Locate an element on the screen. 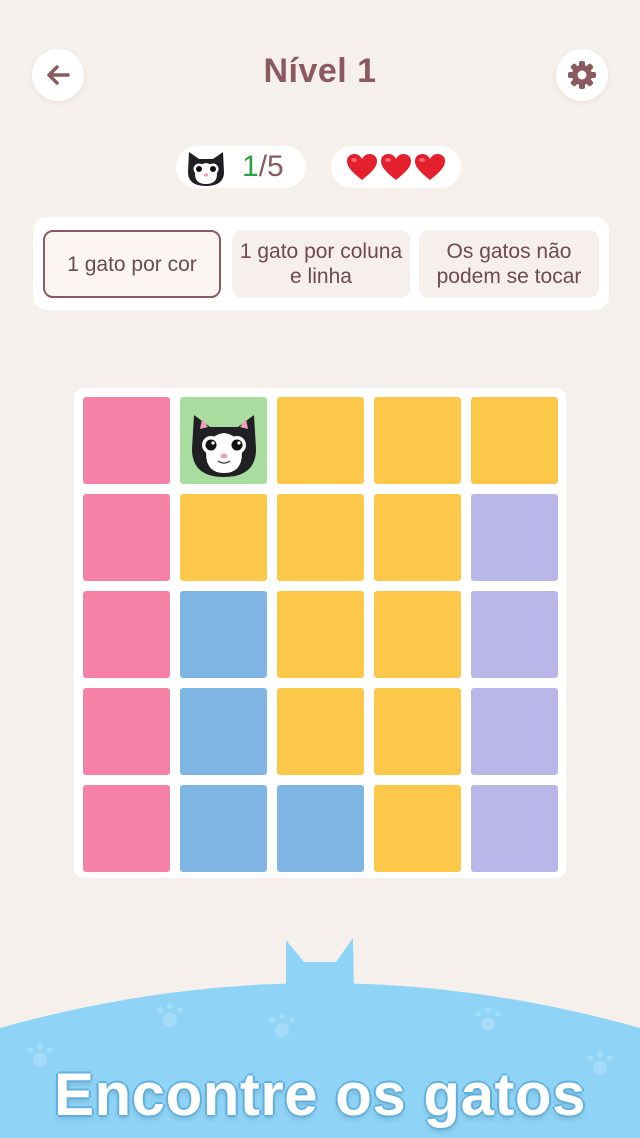  lives-indicator is located at coordinates (396, 167).